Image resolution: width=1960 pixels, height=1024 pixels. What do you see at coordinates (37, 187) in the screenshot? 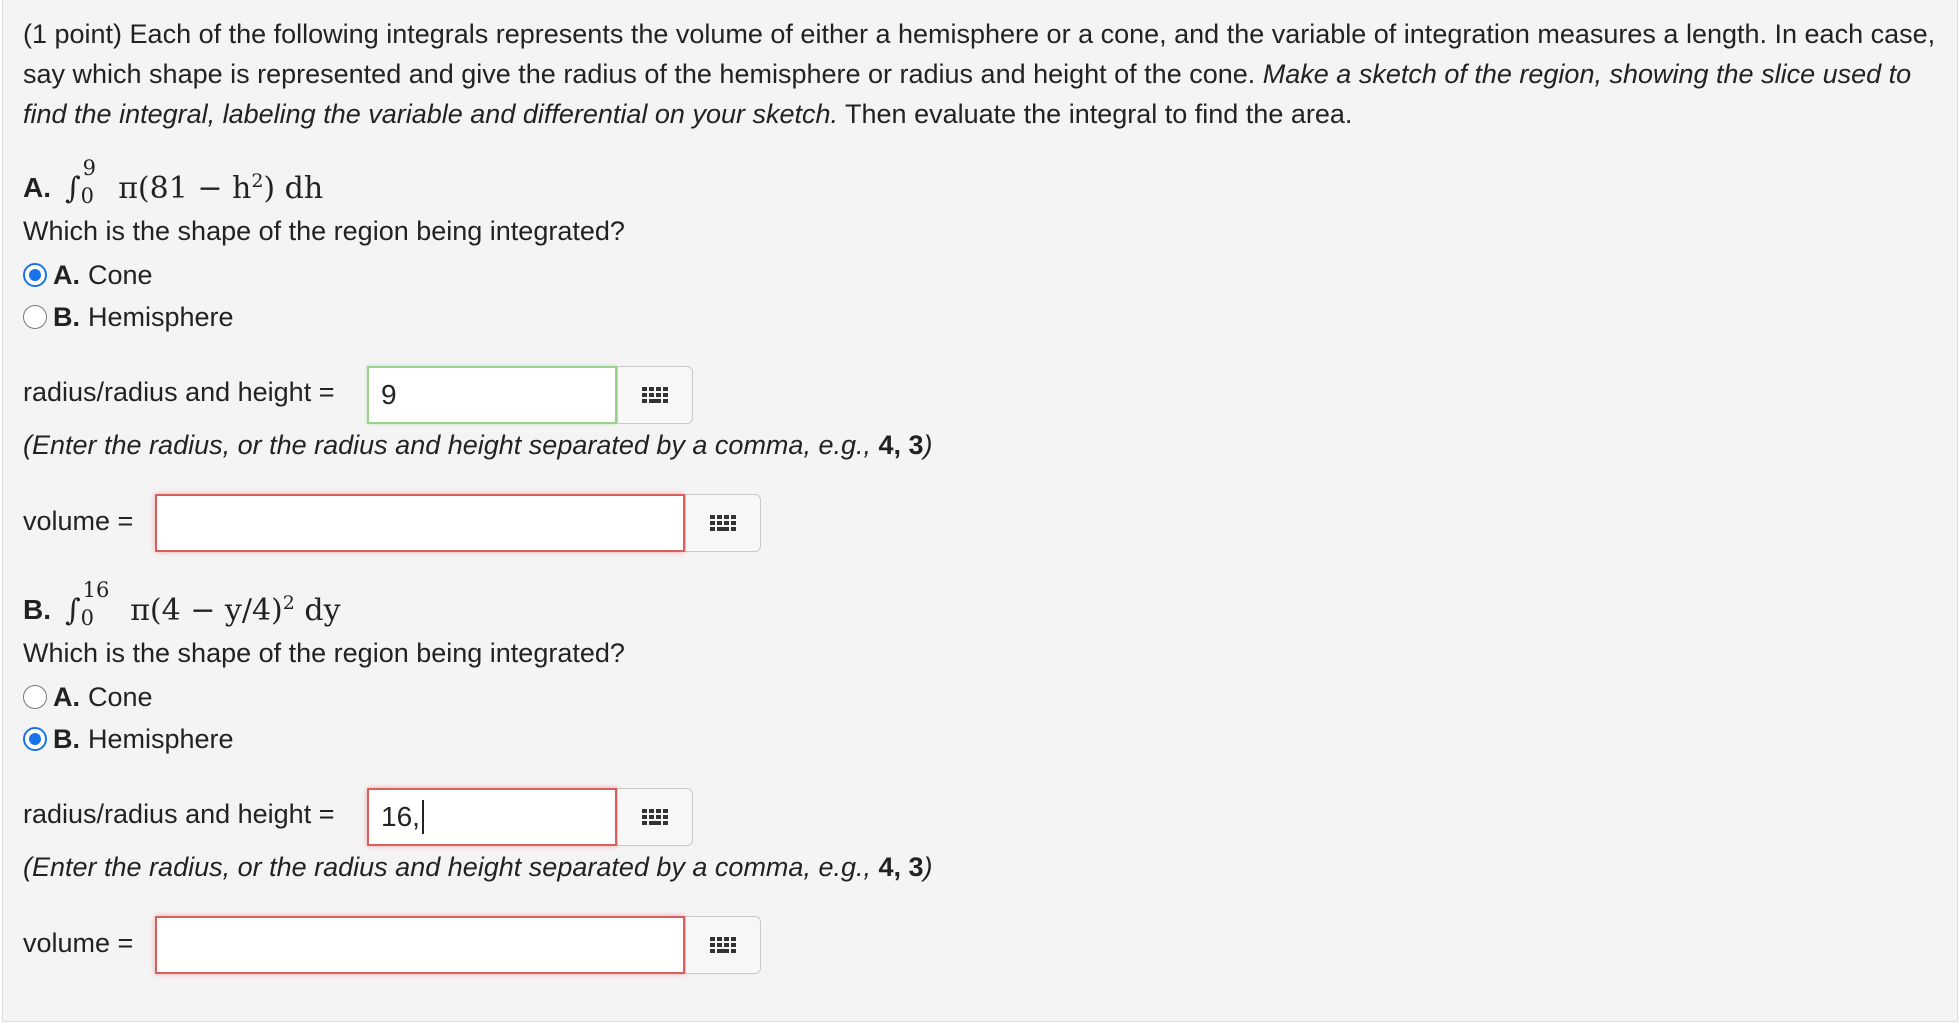
I see `part-a-label: A.` at bounding box center [37, 187].